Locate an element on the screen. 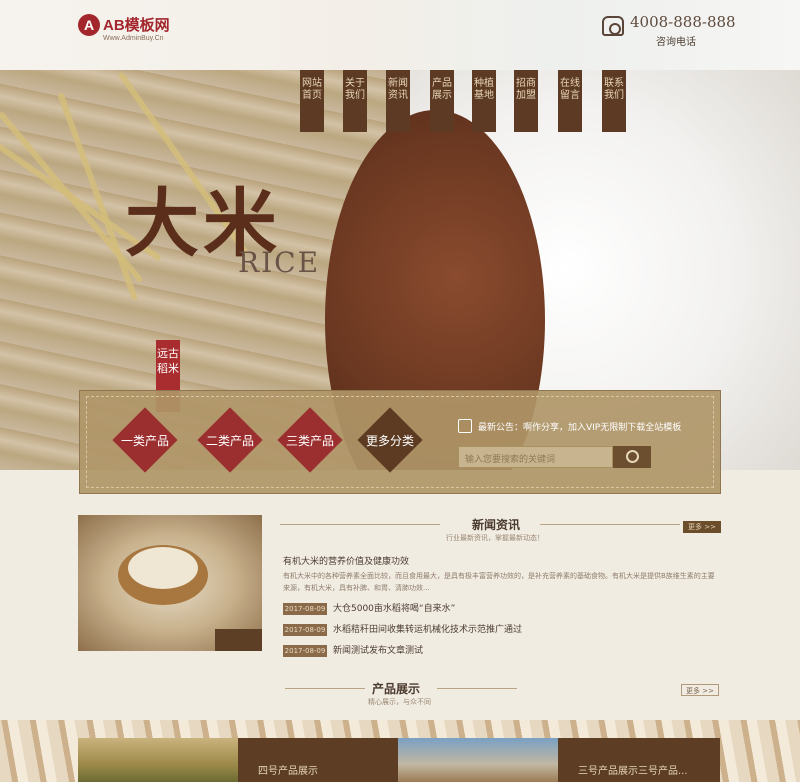 This screenshot has width=800, height=782. news-row: 2017-08-09 水稻秸秆田间收集转运机械化技术示范推广通过 is located at coordinates (402, 629).